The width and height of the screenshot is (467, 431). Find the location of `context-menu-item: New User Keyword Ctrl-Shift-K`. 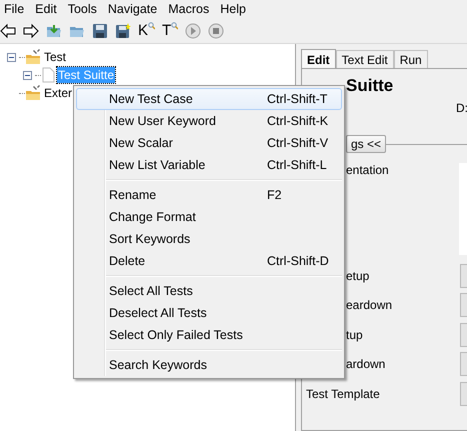

context-menu-item: New User Keyword Ctrl-Shift-K is located at coordinates (209, 121).